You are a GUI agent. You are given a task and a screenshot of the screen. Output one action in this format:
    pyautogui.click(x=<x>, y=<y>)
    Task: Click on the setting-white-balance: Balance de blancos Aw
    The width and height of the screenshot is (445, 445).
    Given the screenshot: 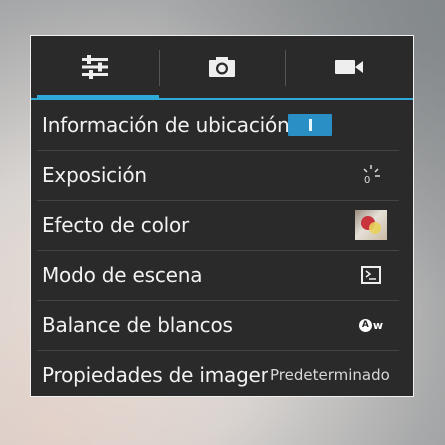 What is the action you would take?
    pyautogui.click(x=222, y=325)
    